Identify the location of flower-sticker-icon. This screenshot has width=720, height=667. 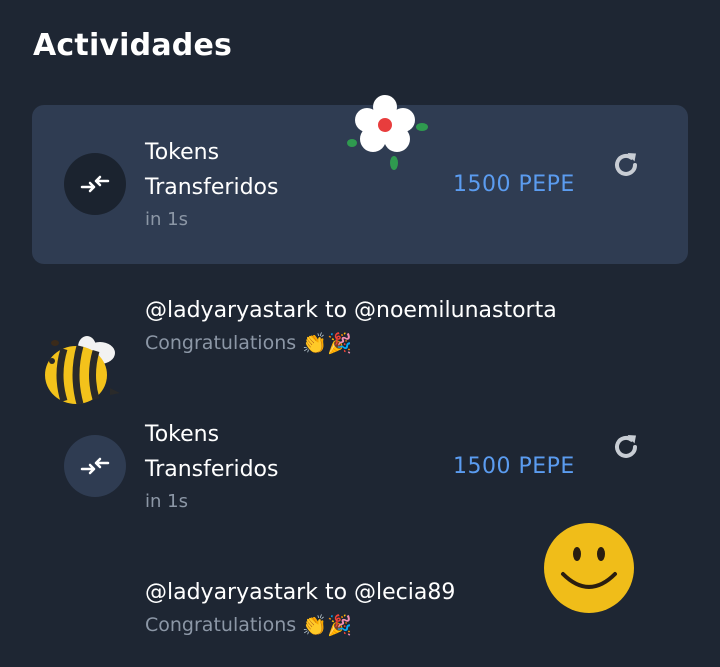
(387, 139).